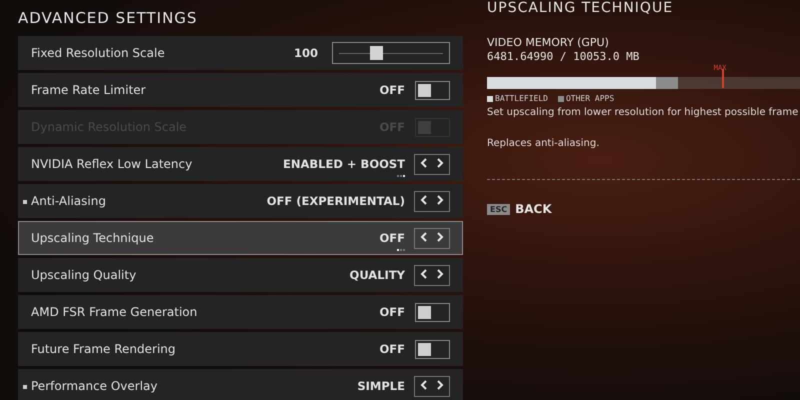 The width and height of the screenshot is (800, 400). What do you see at coordinates (240, 201) in the screenshot?
I see `setting-row: Anti-Aliasing OFF (EXPERIMENTAL)` at bounding box center [240, 201].